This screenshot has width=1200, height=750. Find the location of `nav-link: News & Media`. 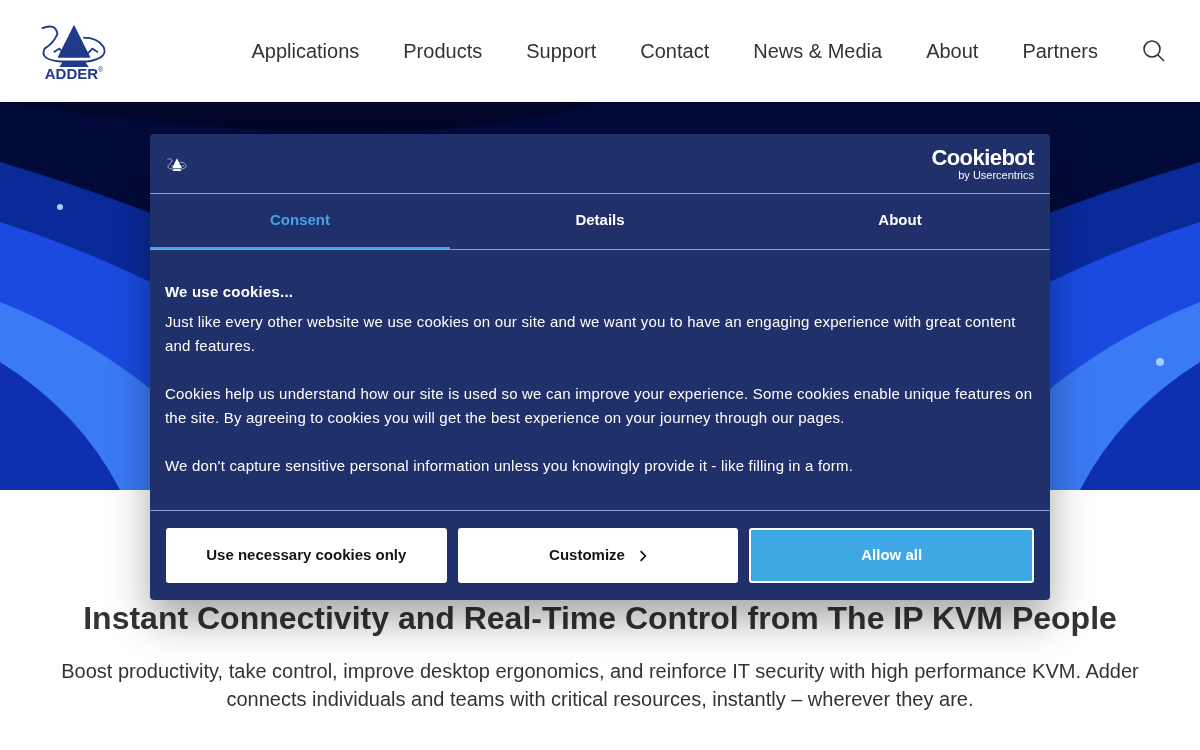

nav-link: News & Media is located at coordinates (818, 51).